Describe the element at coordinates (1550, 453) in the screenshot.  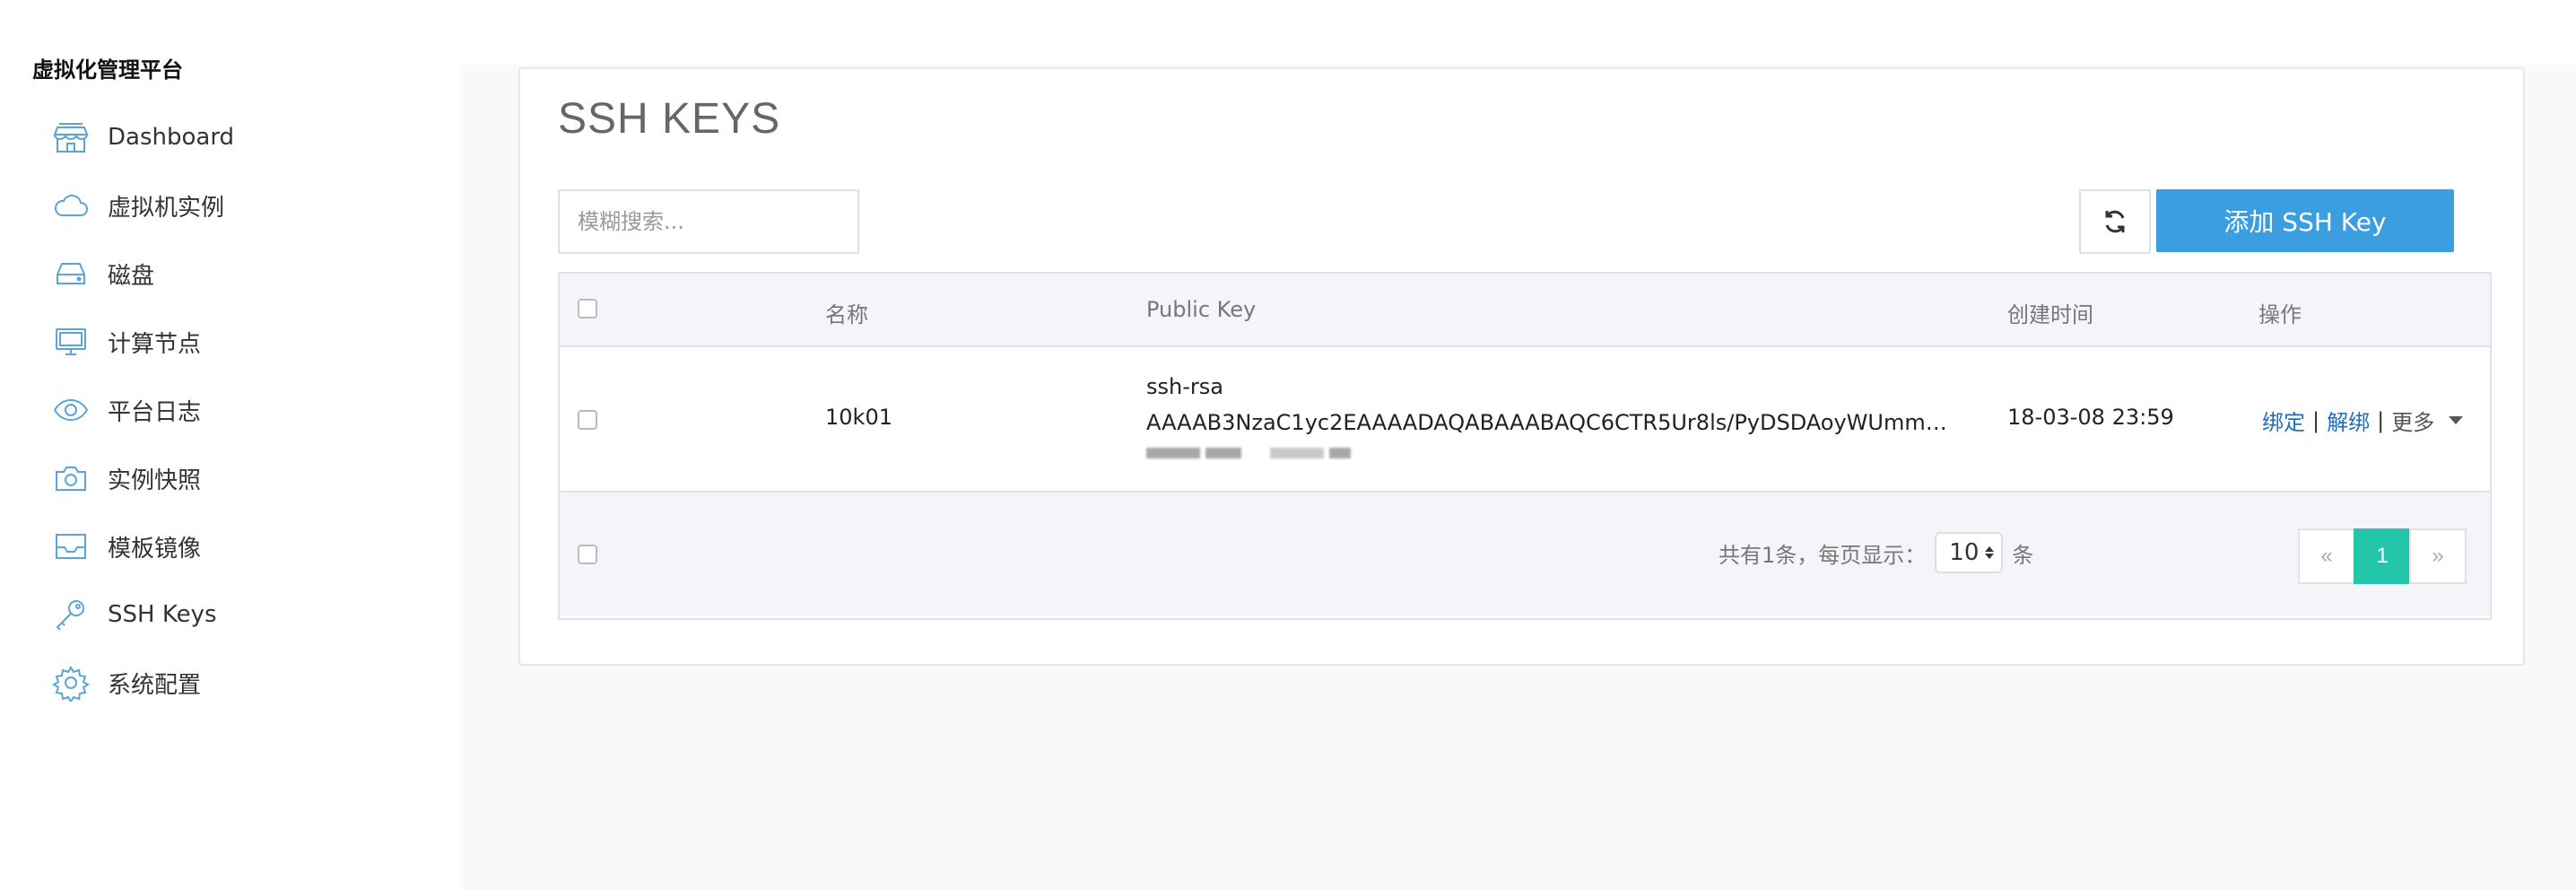
I see `redacted-text` at that location.